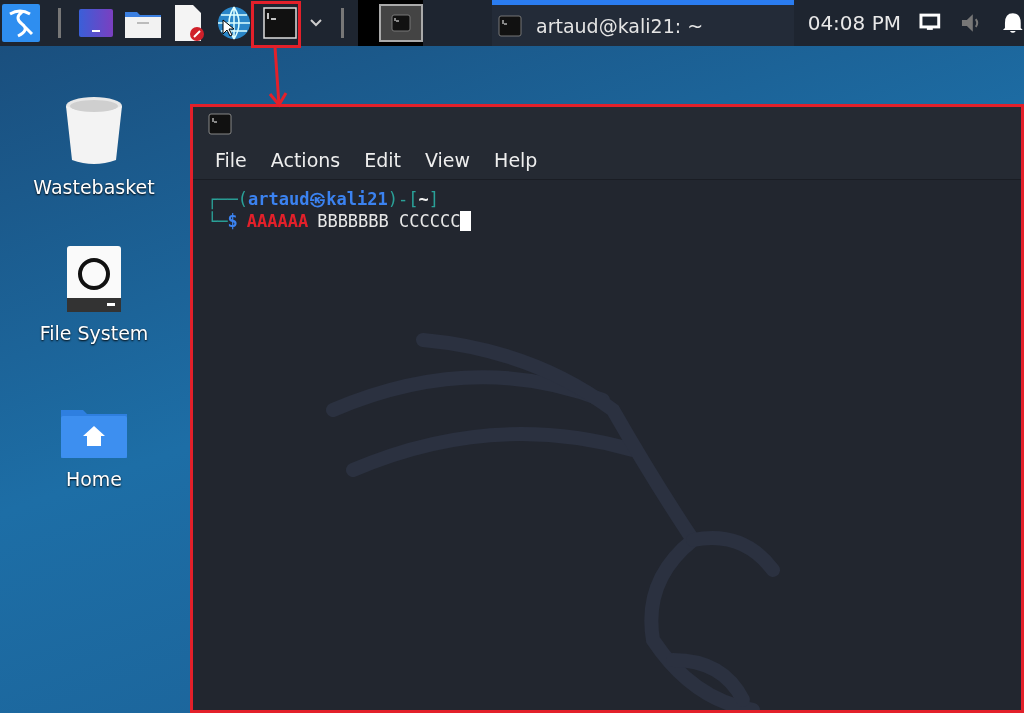  Describe the element at coordinates (433, 199) in the screenshot. I see `prompt-bracket: ]` at that location.